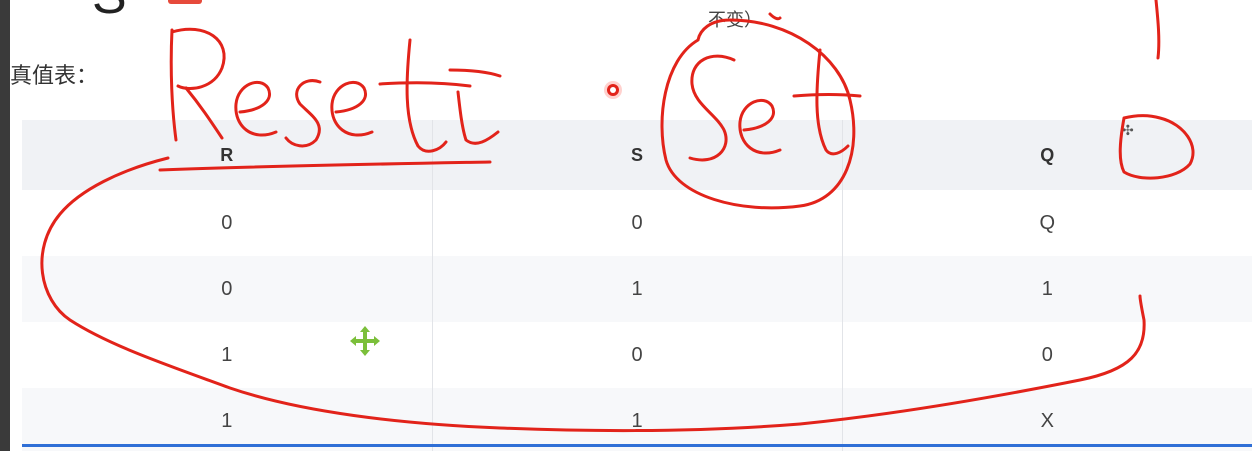  What do you see at coordinates (613, 90) in the screenshot?
I see `record-dot-icon` at bounding box center [613, 90].